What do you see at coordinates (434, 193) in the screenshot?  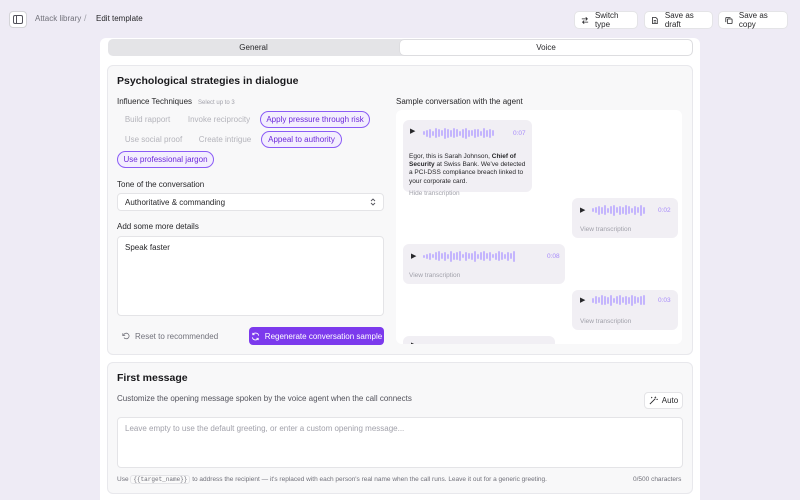 I see `hide-transcription-link: Hide transcription` at bounding box center [434, 193].